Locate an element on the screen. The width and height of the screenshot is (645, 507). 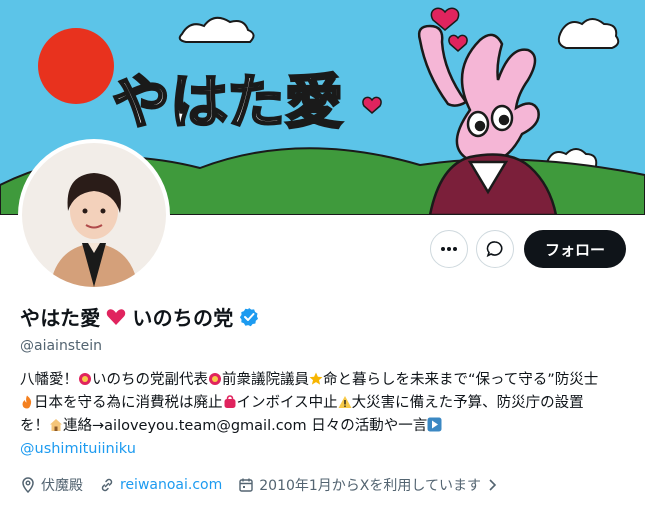
profile-avatar is located at coordinates (94, 215).